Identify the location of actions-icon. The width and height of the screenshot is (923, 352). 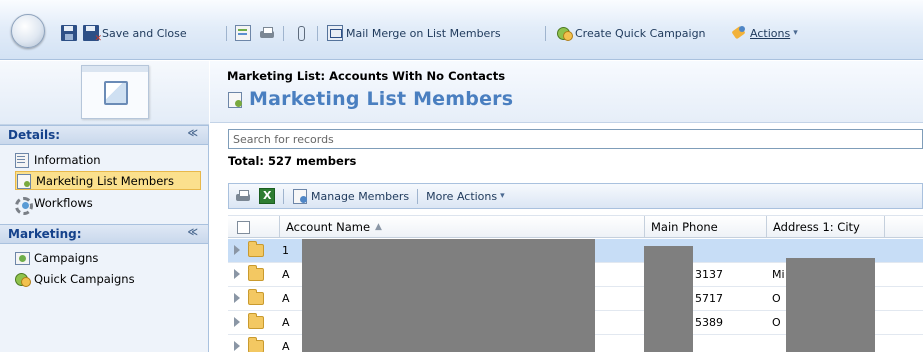
(739, 33).